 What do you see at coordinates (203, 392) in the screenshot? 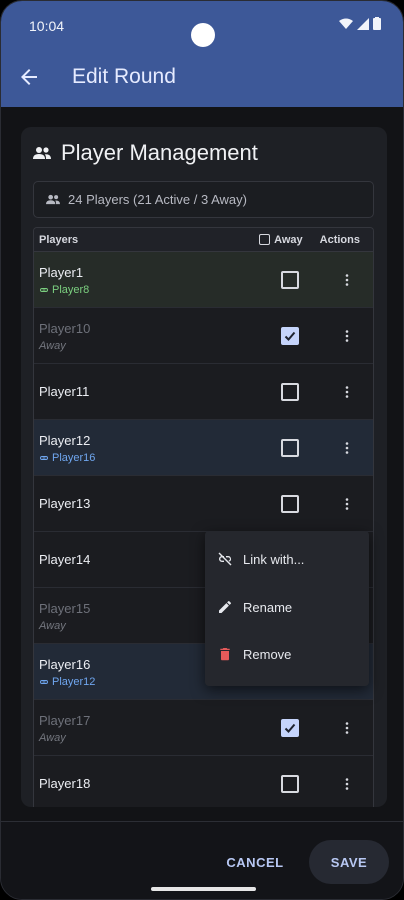
I see `table-row: Player11` at bounding box center [203, 392].